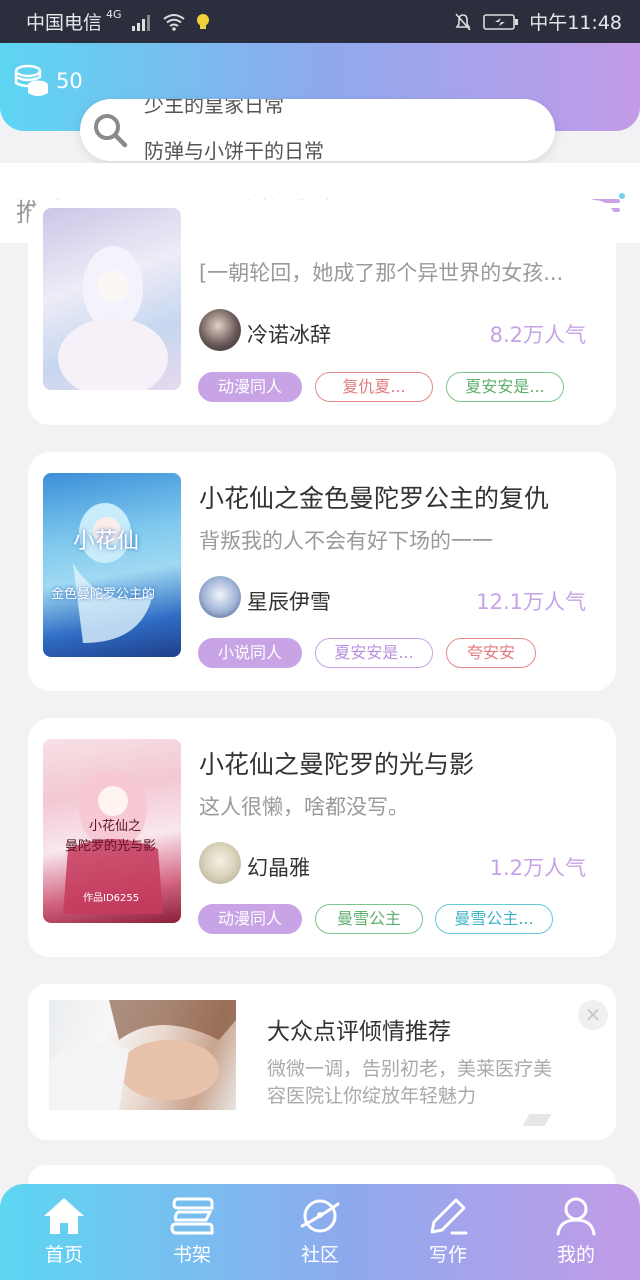  I want to click on cover-subtitle: 金色曼陀罗公主的, so click(103, 594).